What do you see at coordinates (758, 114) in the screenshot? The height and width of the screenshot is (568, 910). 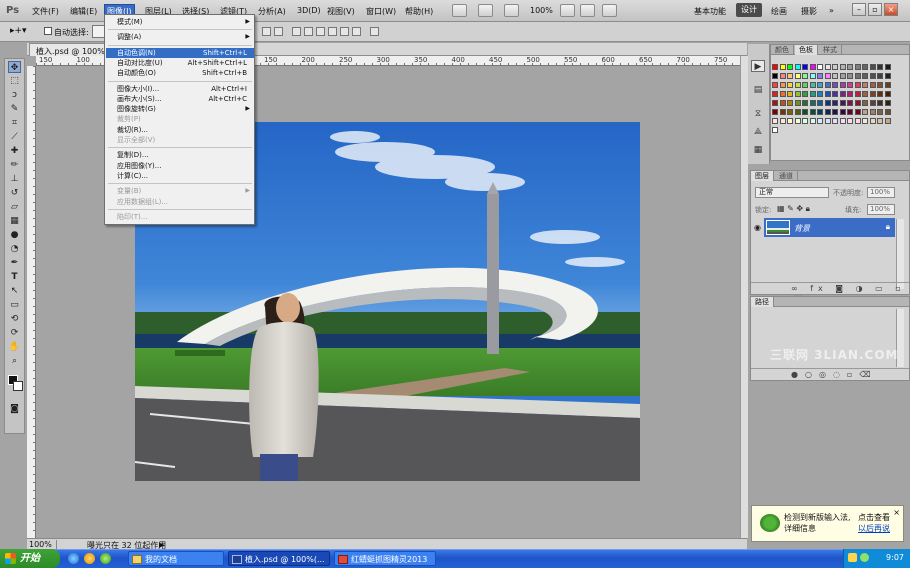 I see `brush-panel-icon: ⧖` at bounding box center [758, 114].